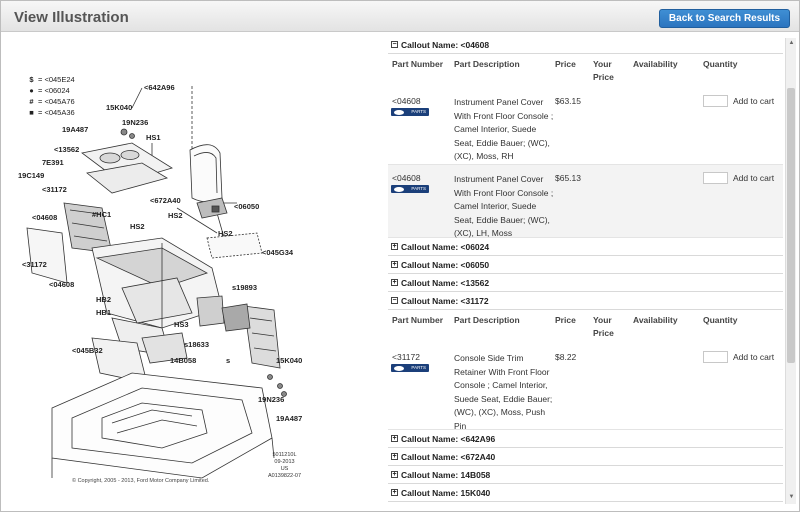 This screenshot has width=800, height=512. What do you see at coordinates (568, 178) in the screenshot?
I see `part-price: $65.13` at bounding box center [568, 178].